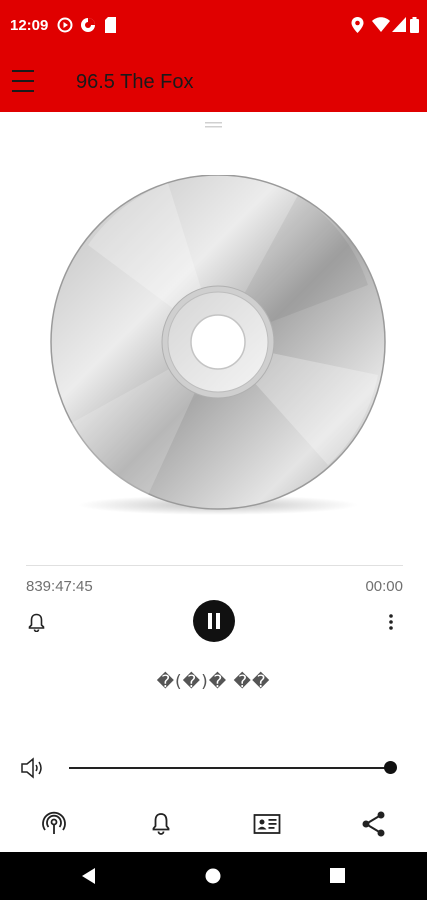 The height and width of the screenshot is (900, 427). What do you see at coordinates (414, 25) in the screenshot?
I see `battery-icon` at bounding box center [414, 25].